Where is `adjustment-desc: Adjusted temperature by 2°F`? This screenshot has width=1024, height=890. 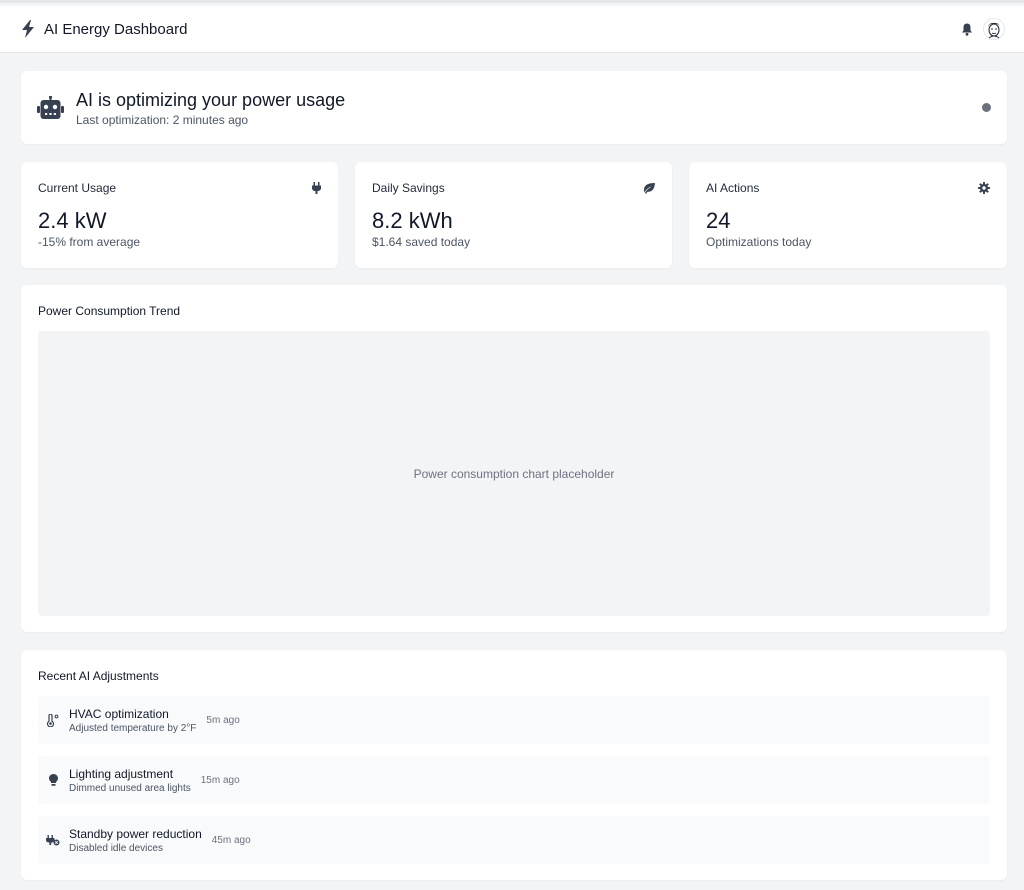
adjustment-desc: Adjusted temperature by 2°F is located at coordinates (133, 728).